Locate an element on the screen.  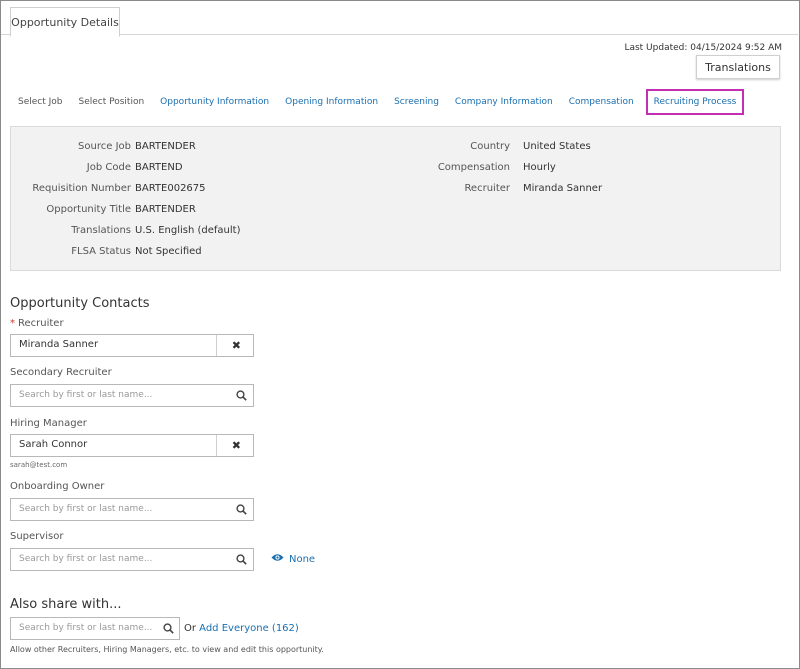
summary-value-source-job: BARTENDER is located at coordinates (165, 146).